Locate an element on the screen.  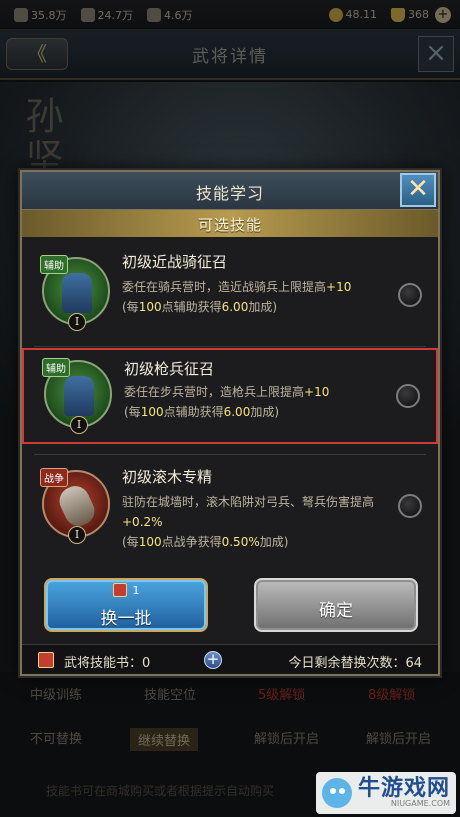
add-skill-book-button: + is located at coordinates (213, 660).